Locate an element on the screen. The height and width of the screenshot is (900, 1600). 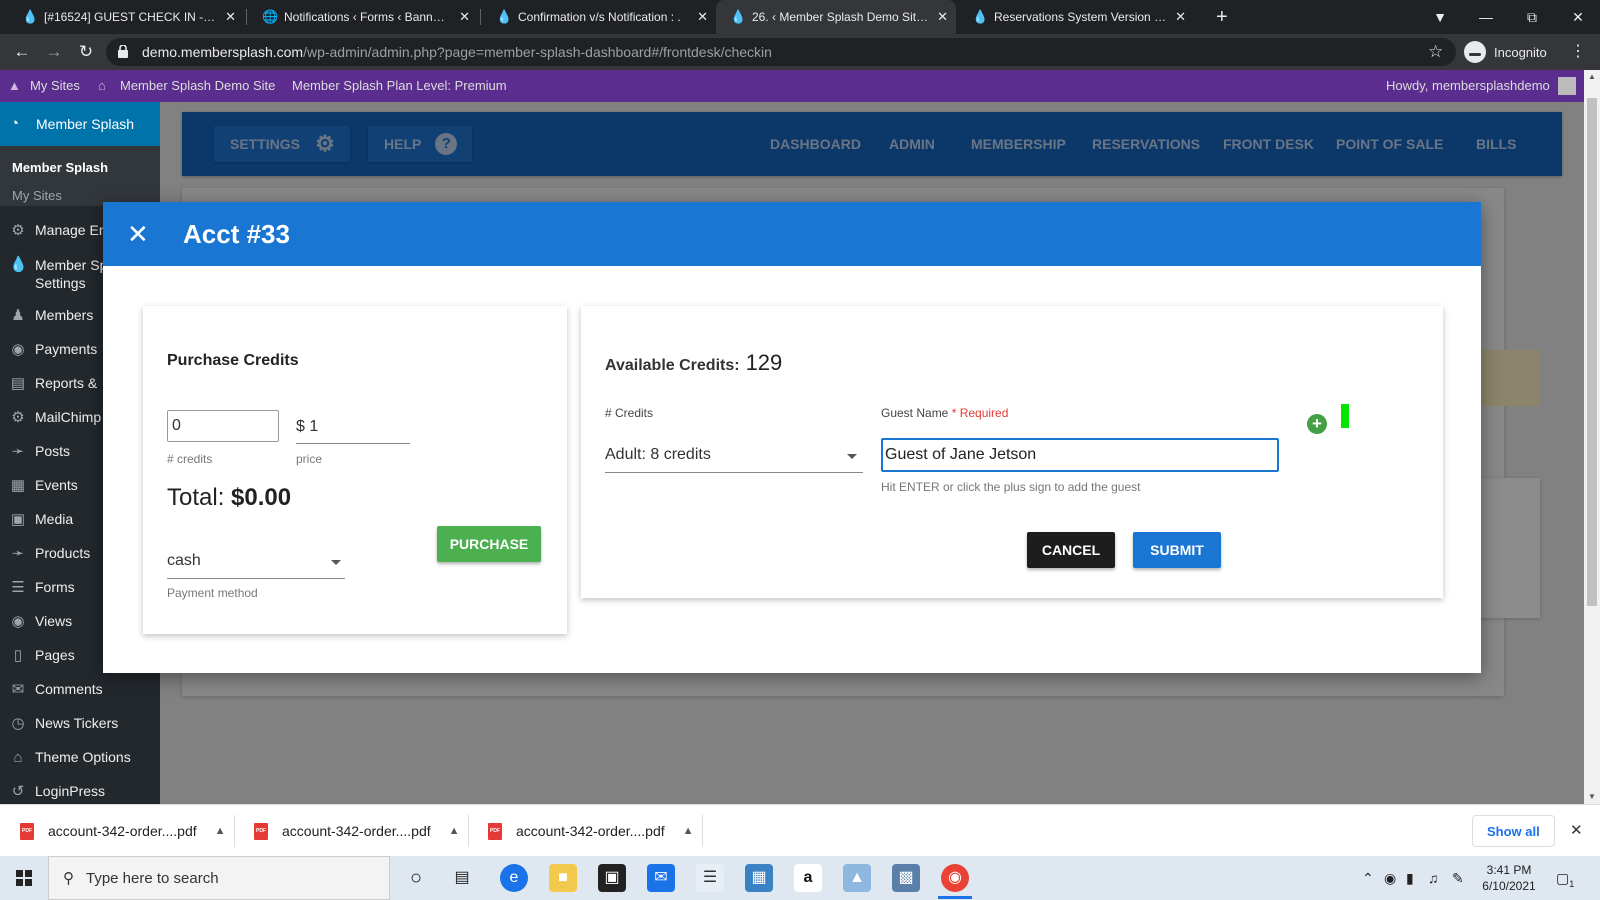
add-guest-plus-icon: + is located at coordinates (1317, 424).